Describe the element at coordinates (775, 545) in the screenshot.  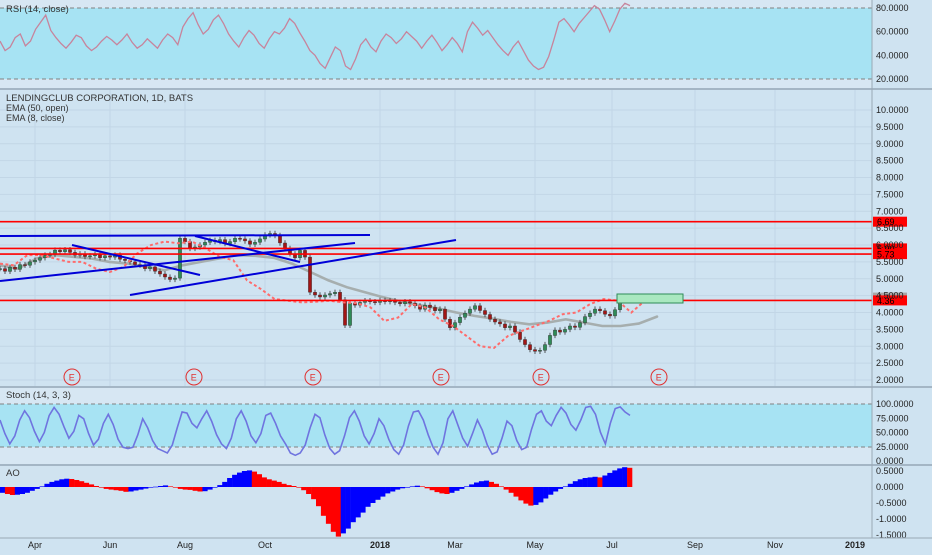
I see `time-axis-label: Nov` at that location.